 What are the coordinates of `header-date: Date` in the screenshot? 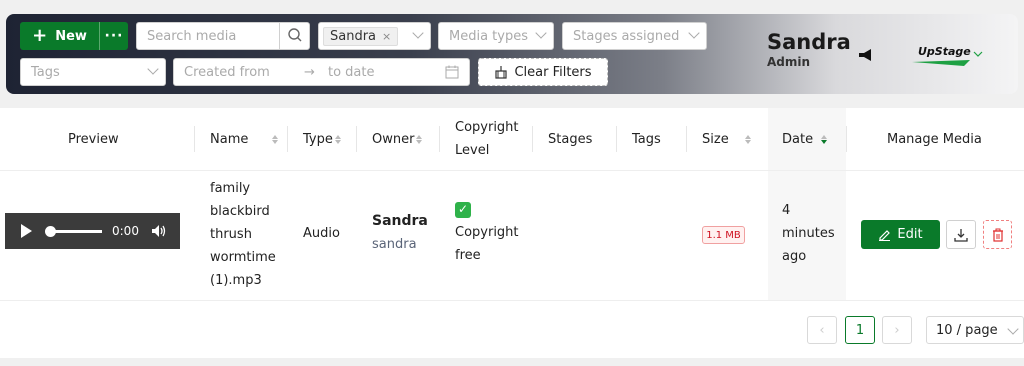 It's located at (805, 139).